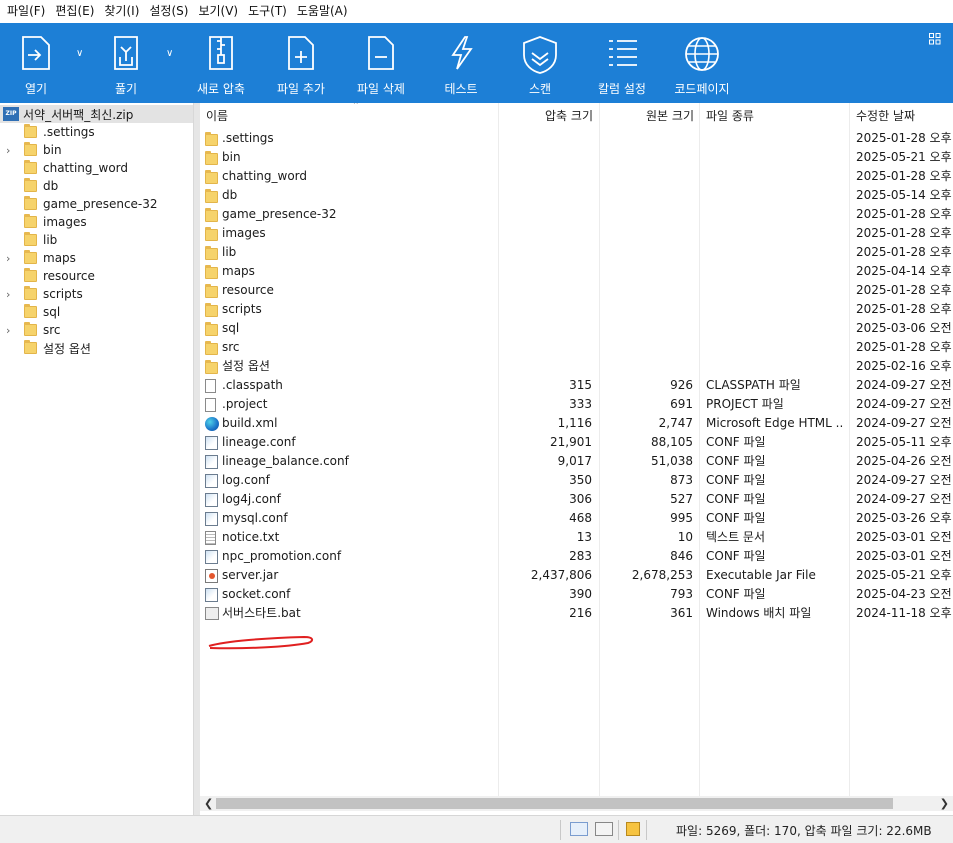 This screenshot has height=843, width=953. I want to click on compressed-size: 2,437,806, so click(561, 575).